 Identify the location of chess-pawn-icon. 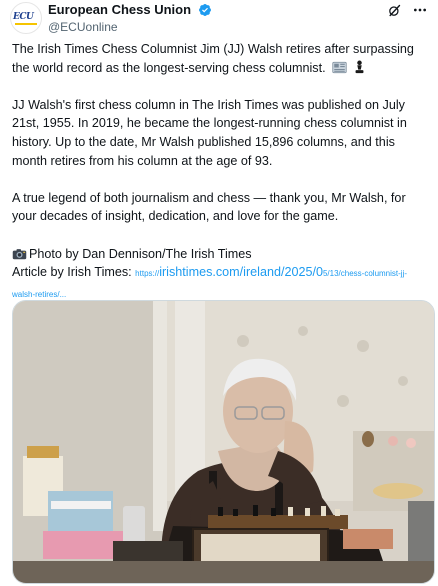
(359, 66).